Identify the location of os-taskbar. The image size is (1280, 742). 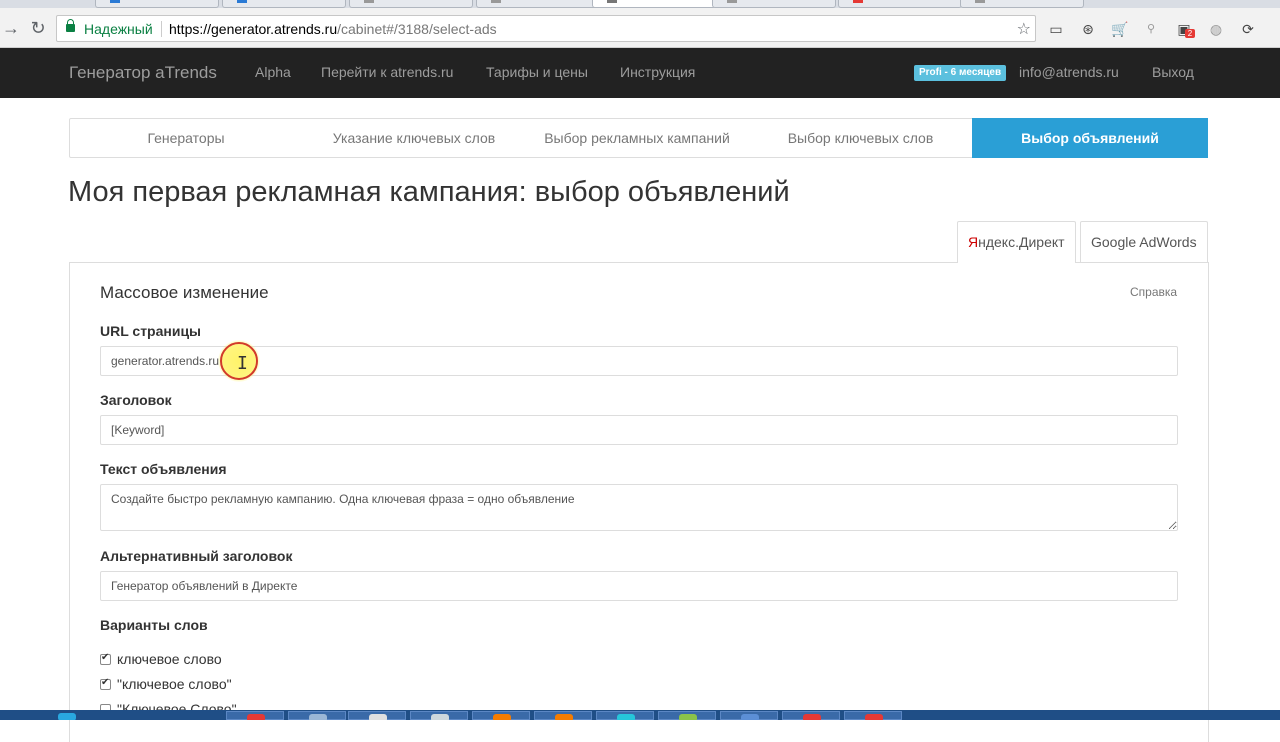
(640, 715).